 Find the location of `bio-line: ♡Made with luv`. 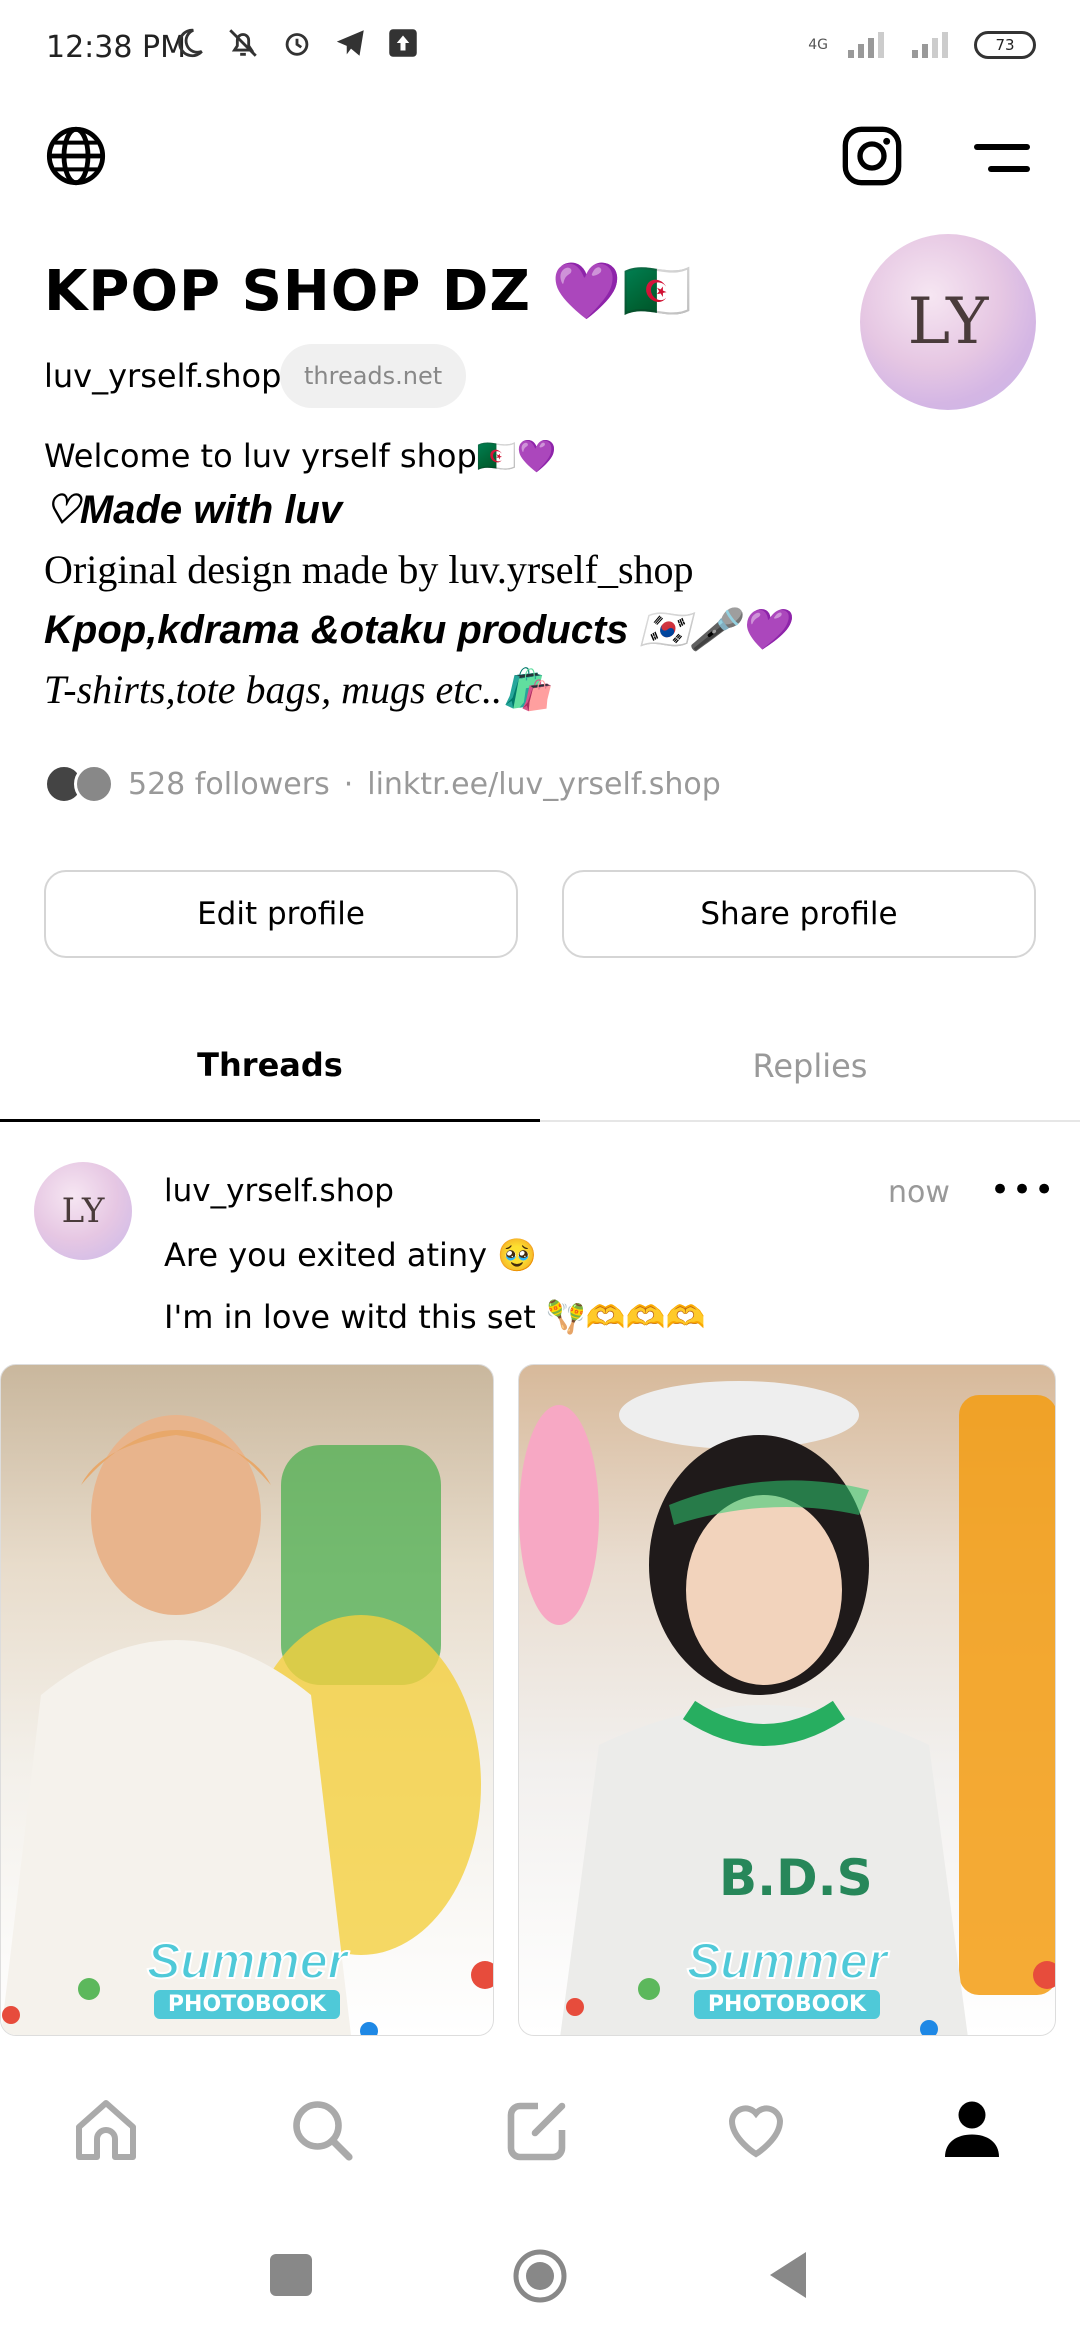

bio-line: ♡Made with luv is located at coordinates (193, 510).